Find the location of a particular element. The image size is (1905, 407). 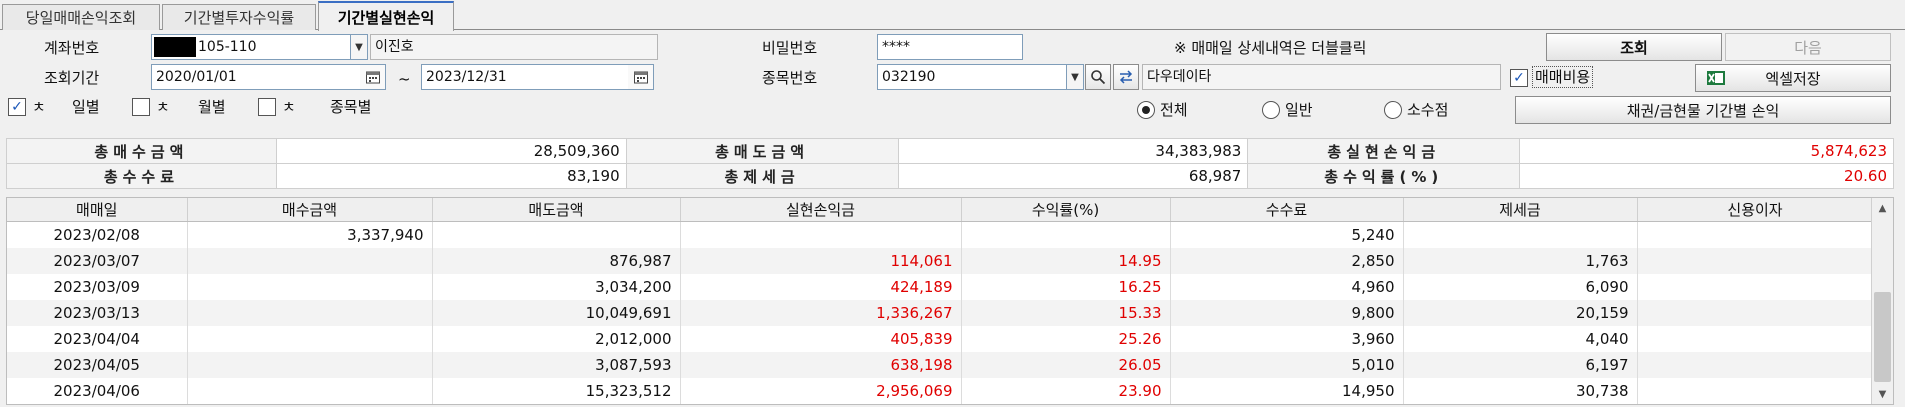

excel-save-label: 엑셀저장 is located at coordinates (1793, 78).